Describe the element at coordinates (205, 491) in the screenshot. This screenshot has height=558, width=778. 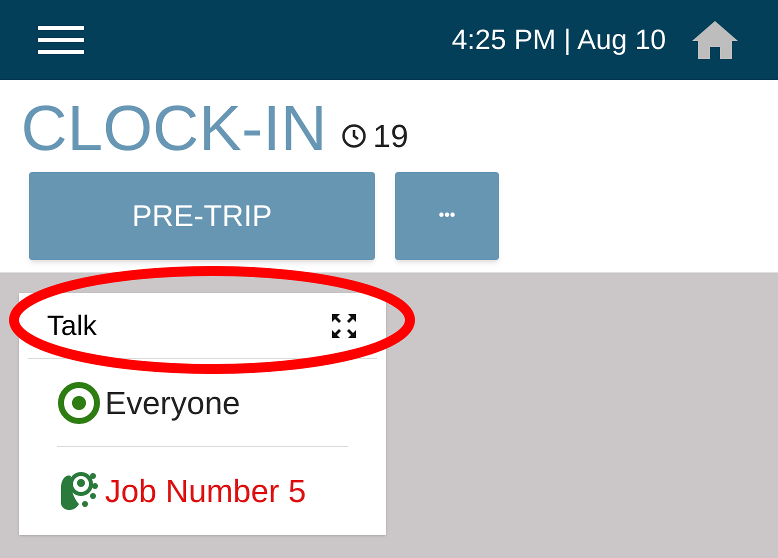
I see `channel-label: Job Number 5` at that location.